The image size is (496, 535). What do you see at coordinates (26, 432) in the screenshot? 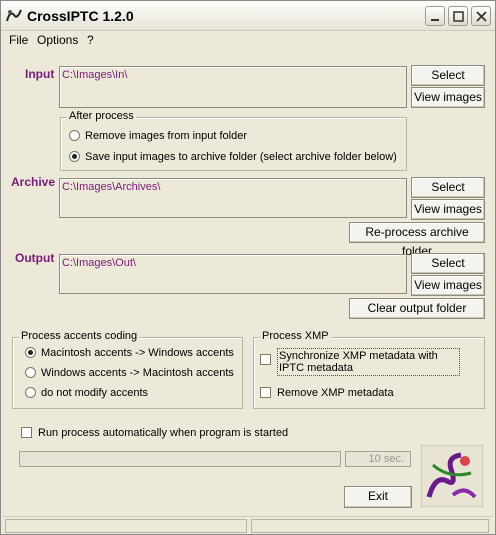
I see `auto-run-checkbox` at bounding box center [26, 432].